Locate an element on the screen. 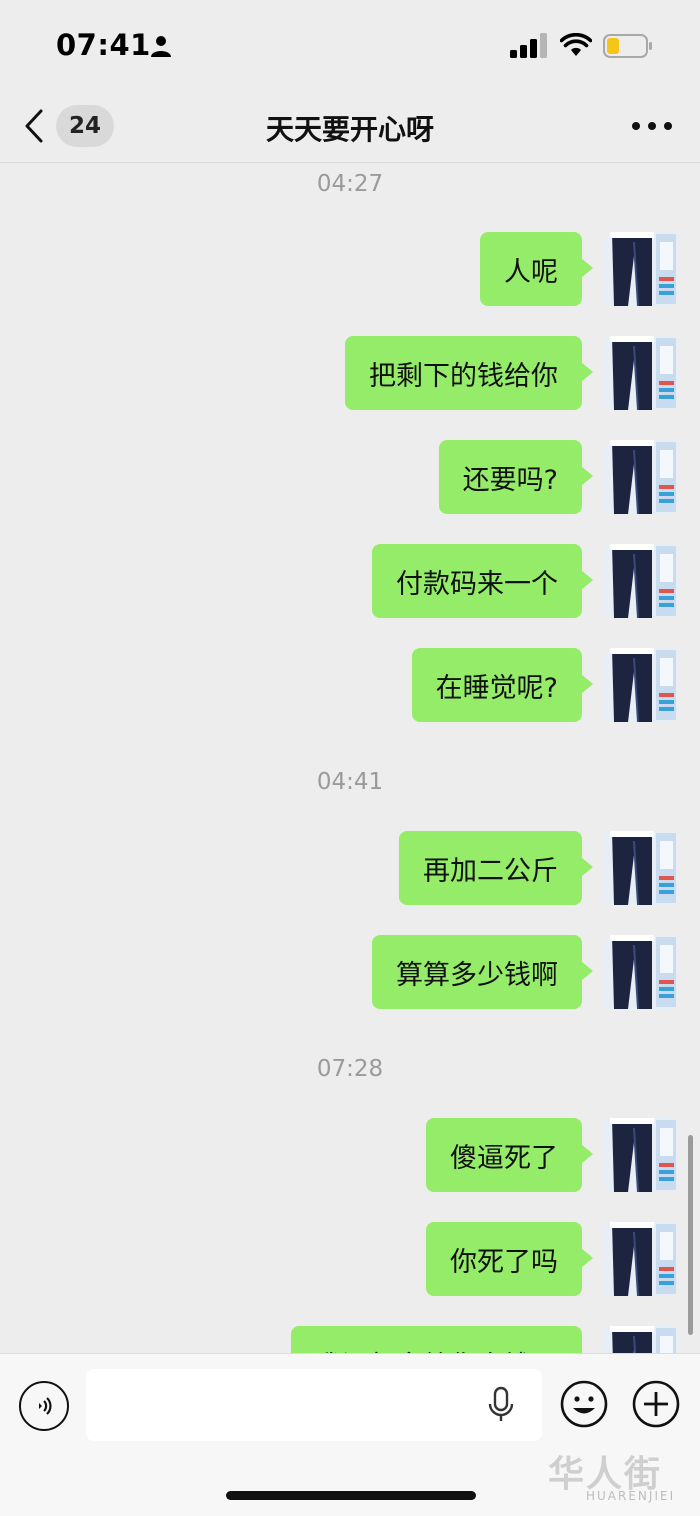 The height and width of the screenshot is (1516, 700). sent-message-bubble: 你死了吗 is located at coordinates (509, 1259).